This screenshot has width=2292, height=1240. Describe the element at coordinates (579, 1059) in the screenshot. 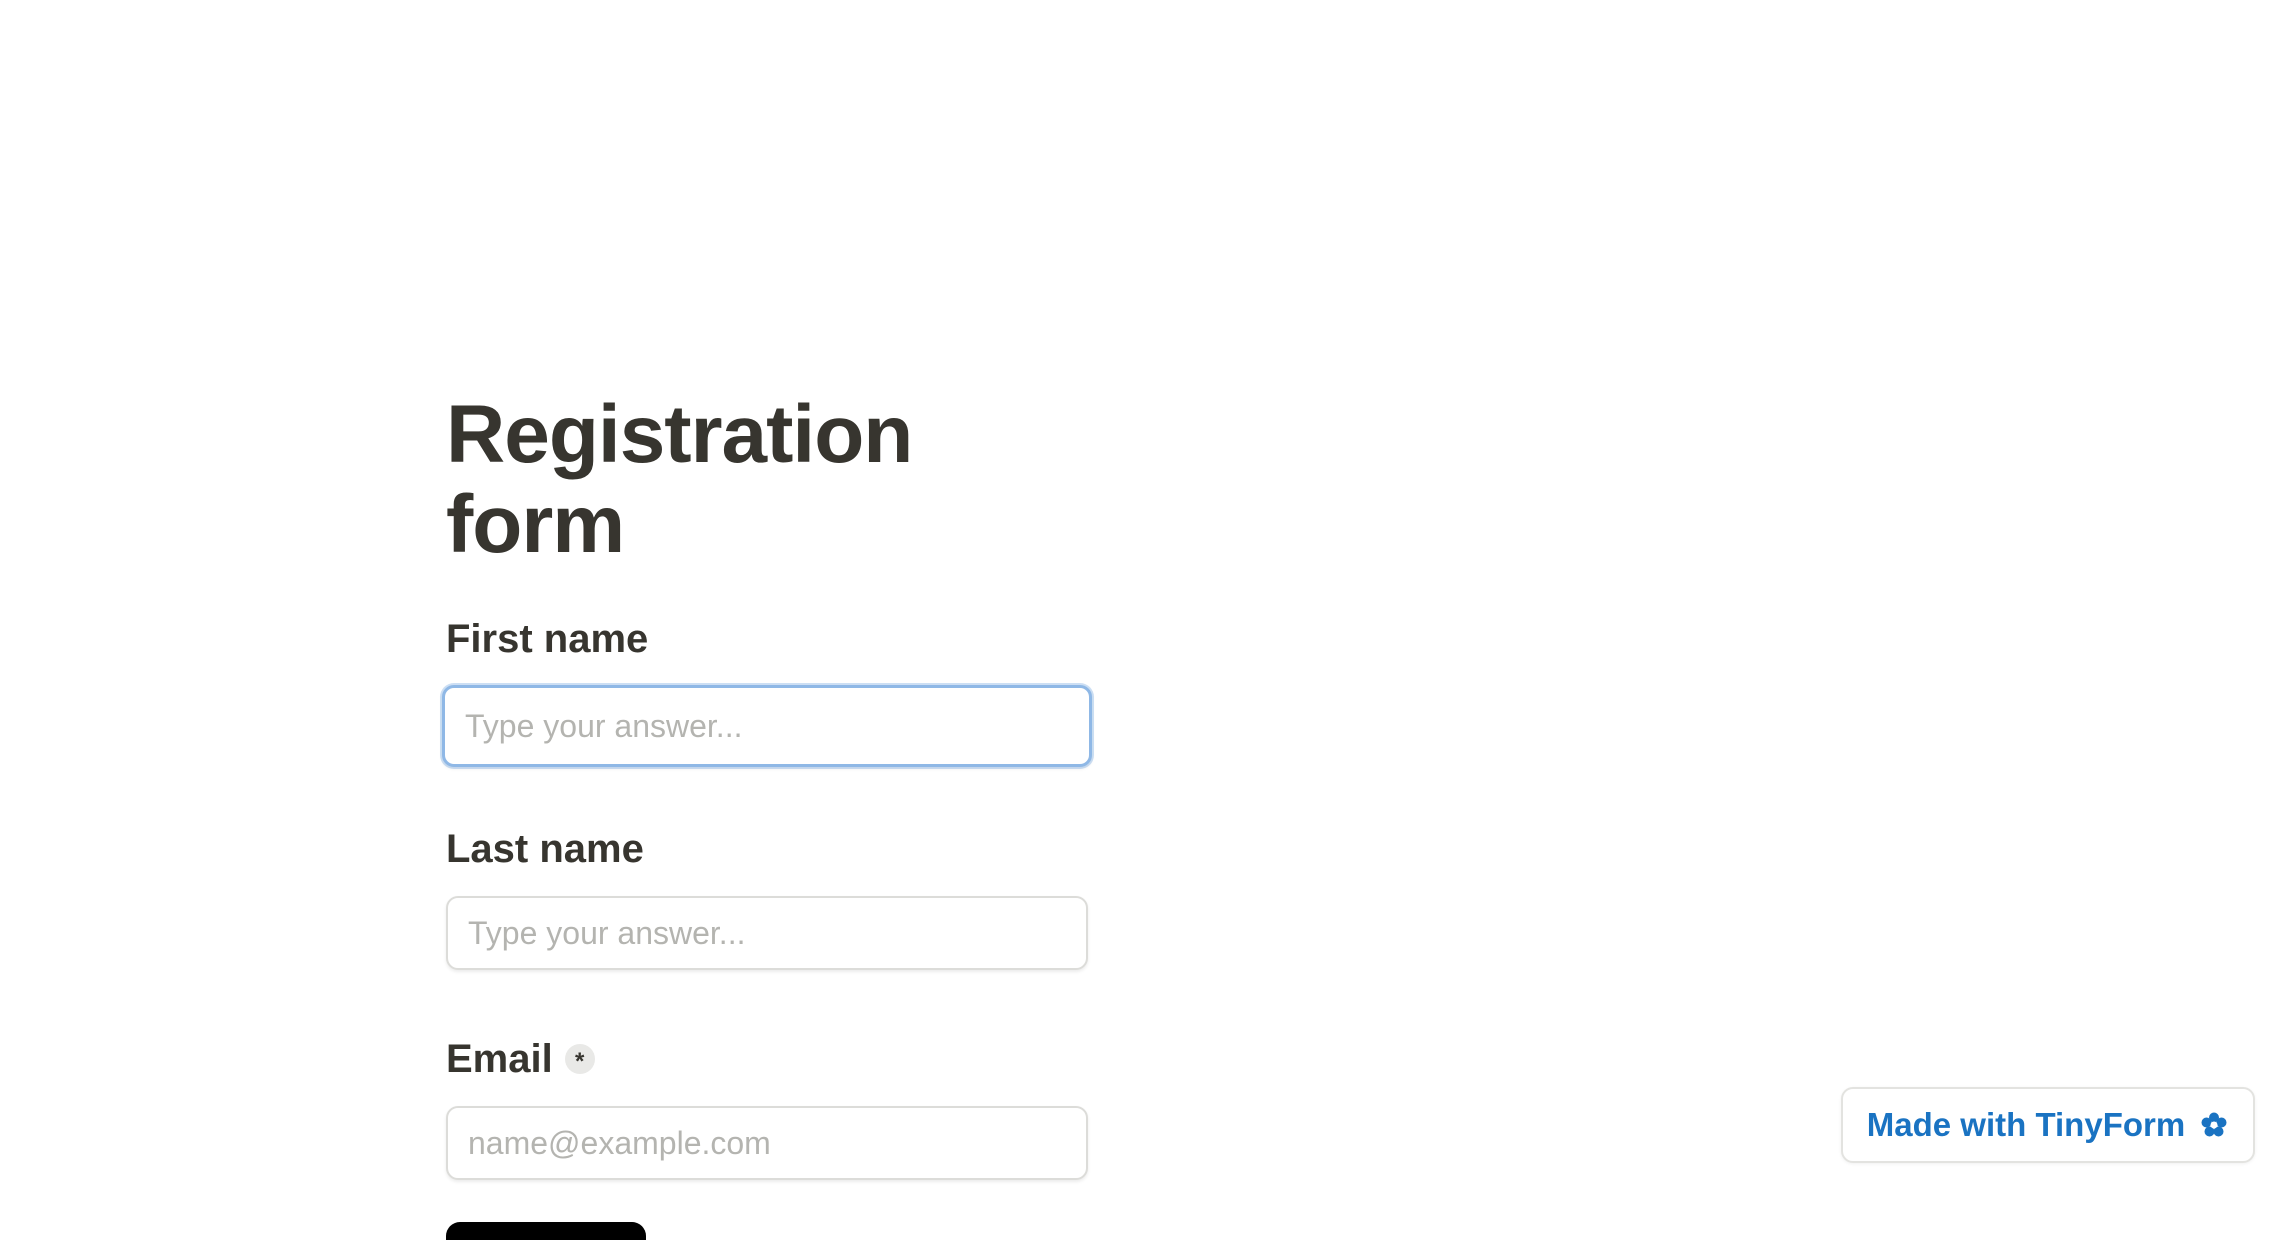

I see `required-asterisk-icon: *` at that location.